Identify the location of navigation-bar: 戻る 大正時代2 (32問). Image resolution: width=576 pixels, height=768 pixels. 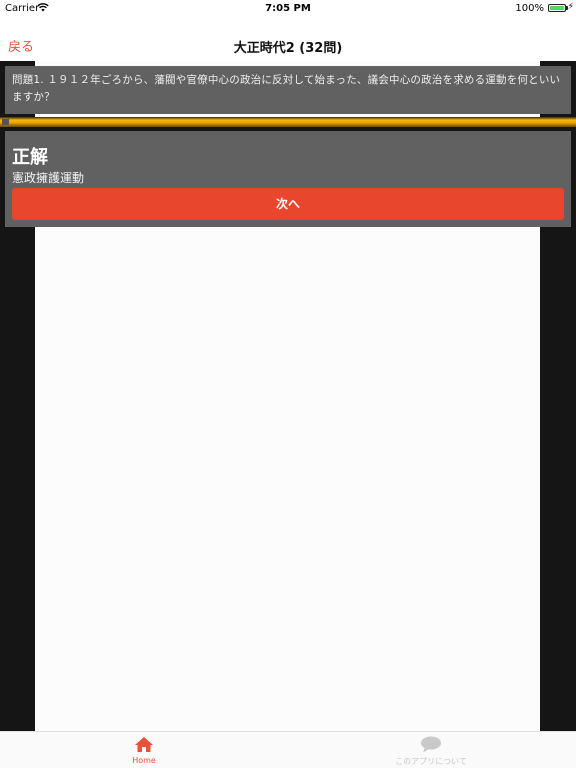
(288, 38).